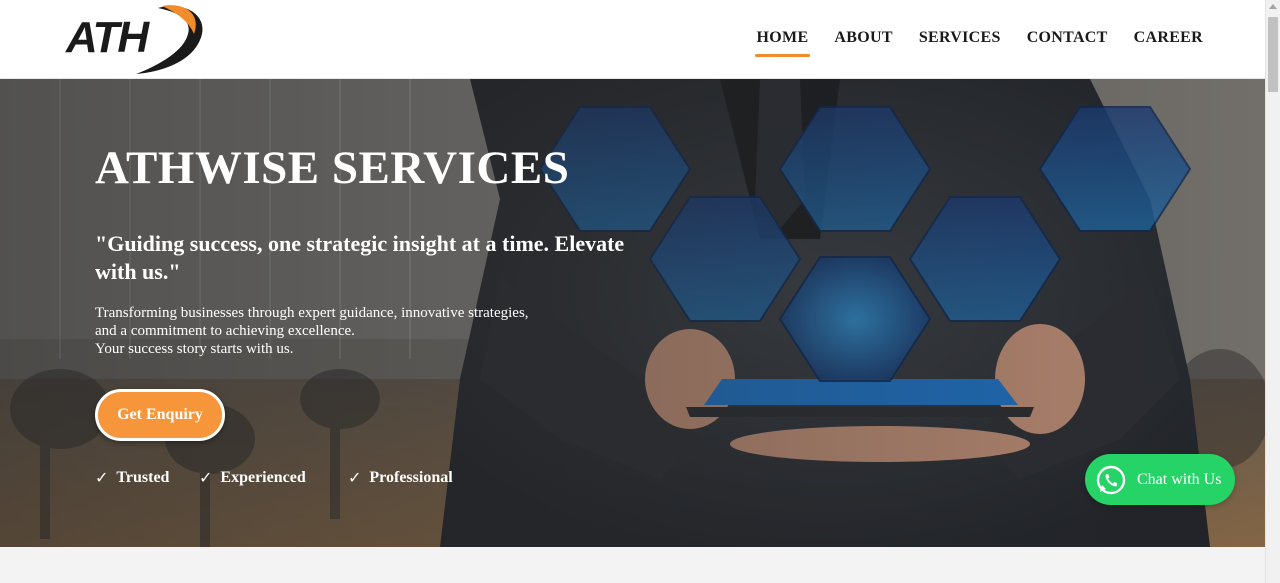 The height and width of the screenshot is (583, 1280). What do you see at coordinates (1168, 42) in the screenshot?
I see `nav-career: CAREER` at bounding box center [1168, 42].